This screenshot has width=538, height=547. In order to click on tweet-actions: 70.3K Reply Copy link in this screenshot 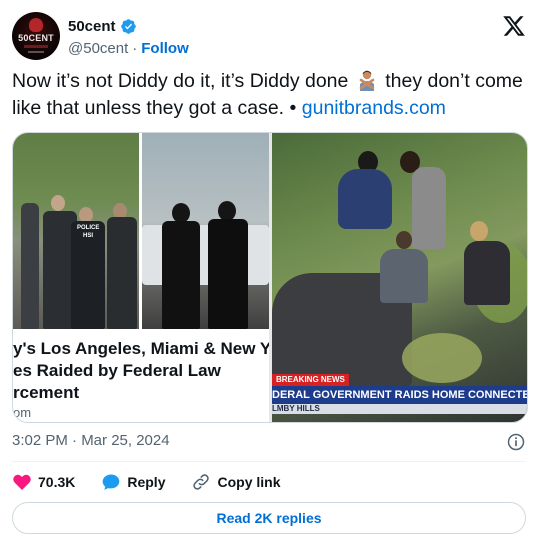, I will do `click(159, 482)`.